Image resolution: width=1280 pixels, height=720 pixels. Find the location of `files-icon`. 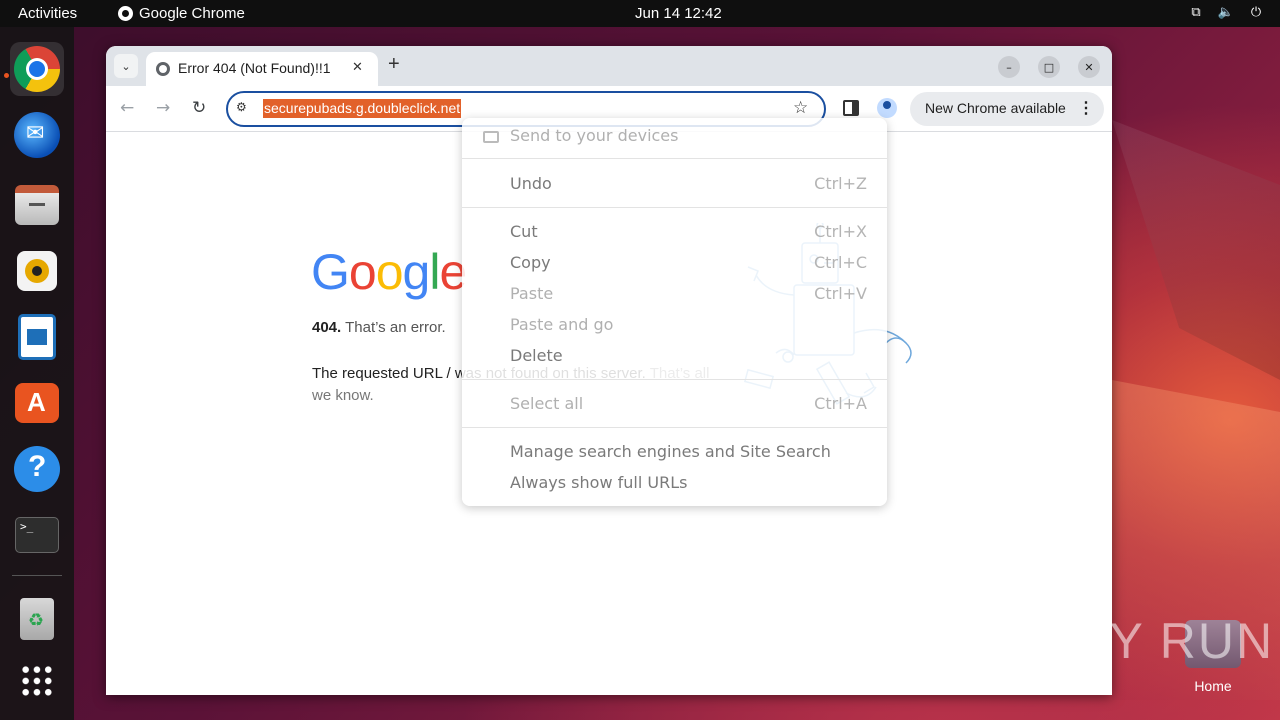

files-icon is located at coordinates (37, 205).